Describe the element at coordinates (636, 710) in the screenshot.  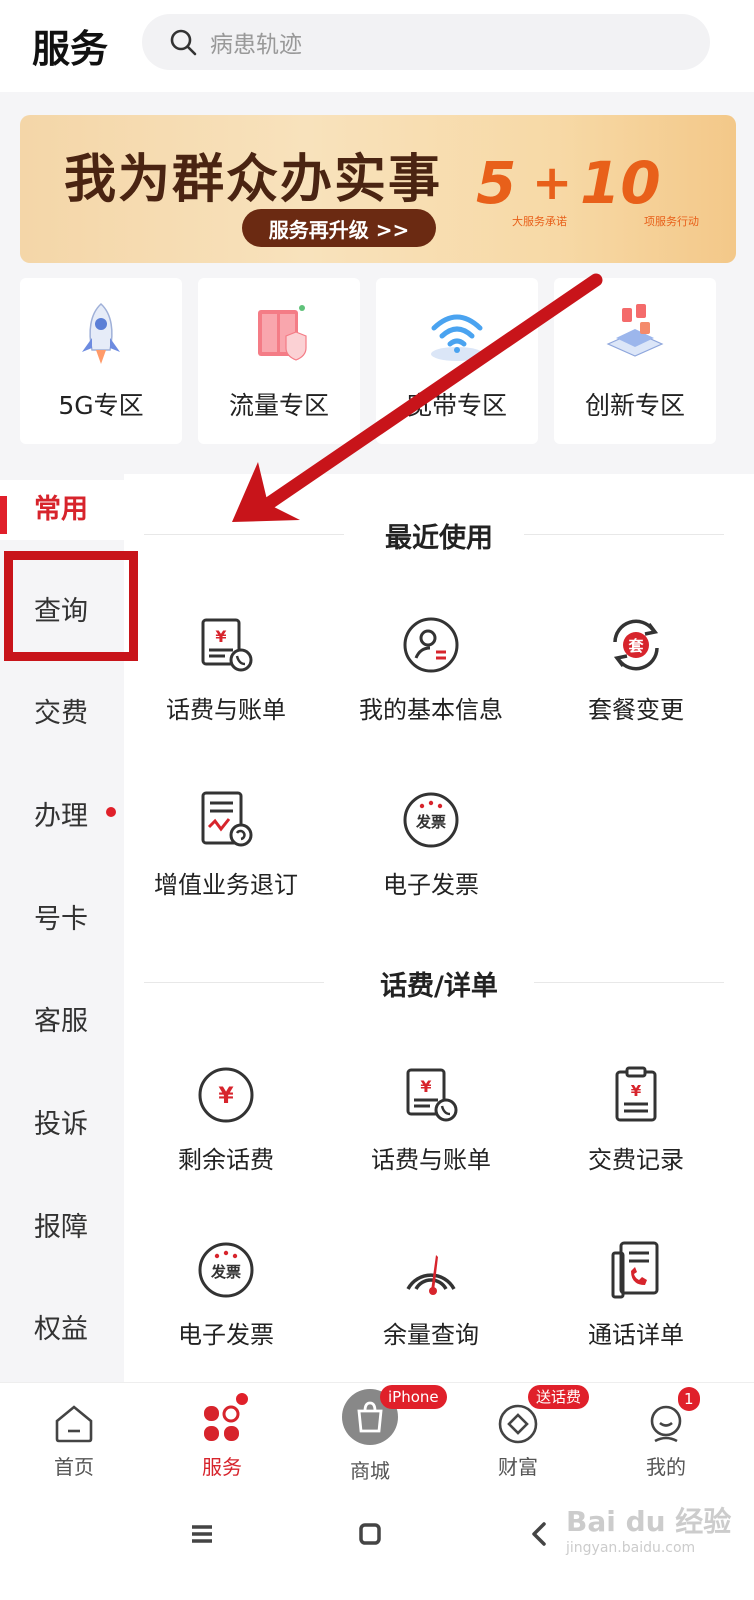
I see `service-item-label: 套餐变更` at that location.